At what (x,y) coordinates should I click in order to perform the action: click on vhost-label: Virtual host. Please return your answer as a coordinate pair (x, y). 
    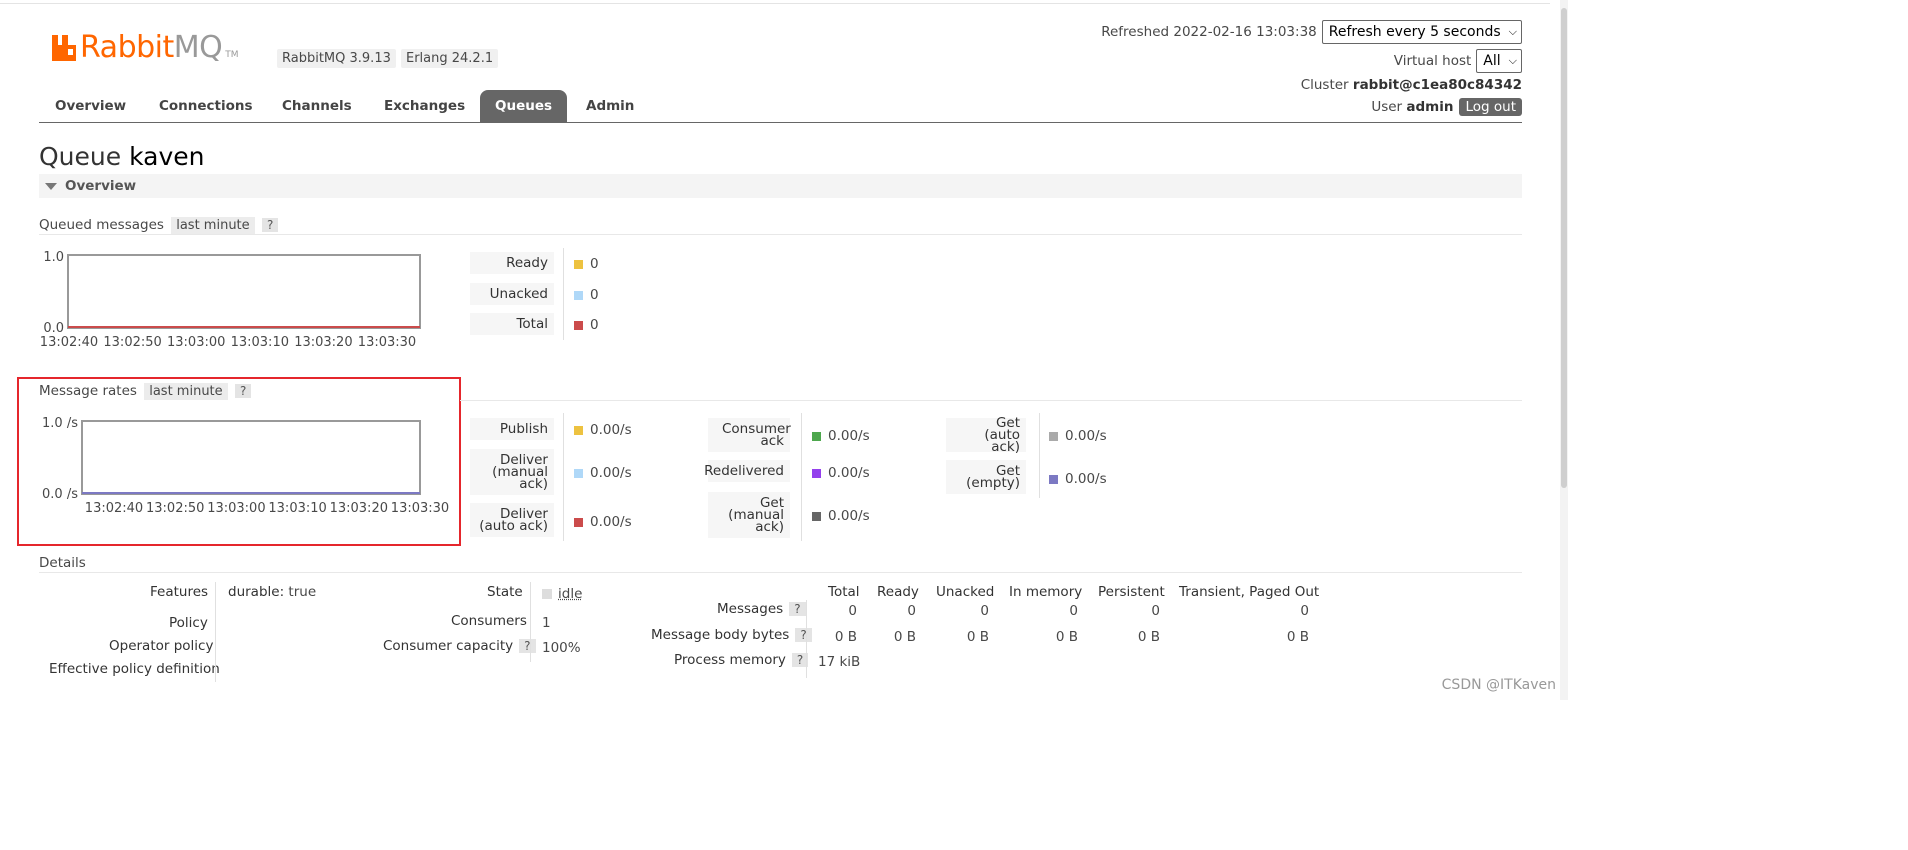
    Looking at the image, I should click on (1432, 61).